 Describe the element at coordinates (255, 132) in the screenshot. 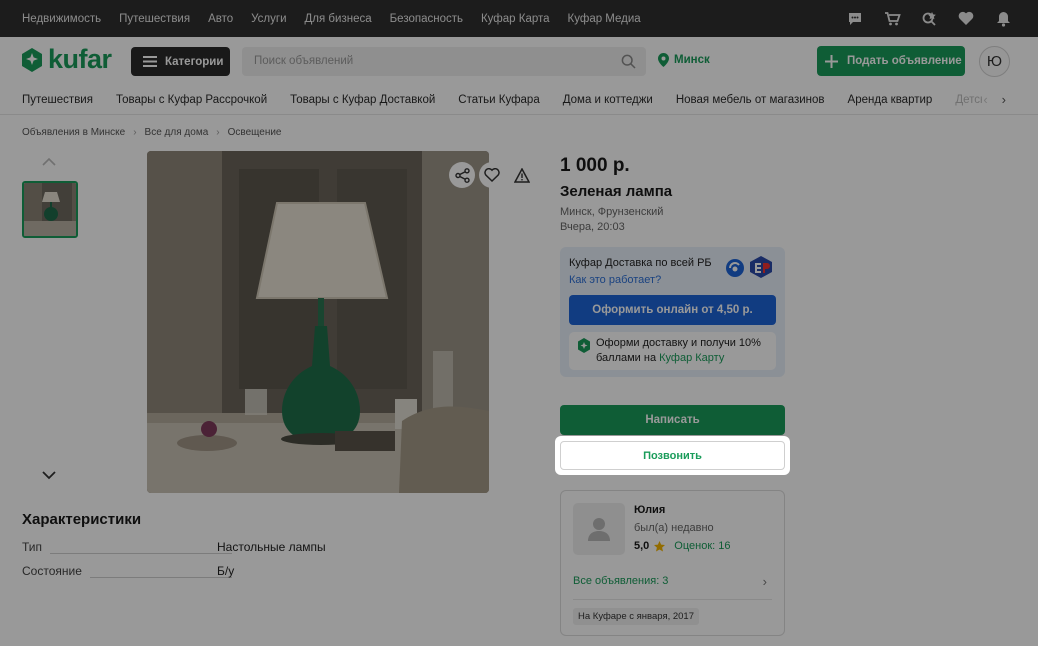

I see `breadcrumb-item: Освещение` at that location.